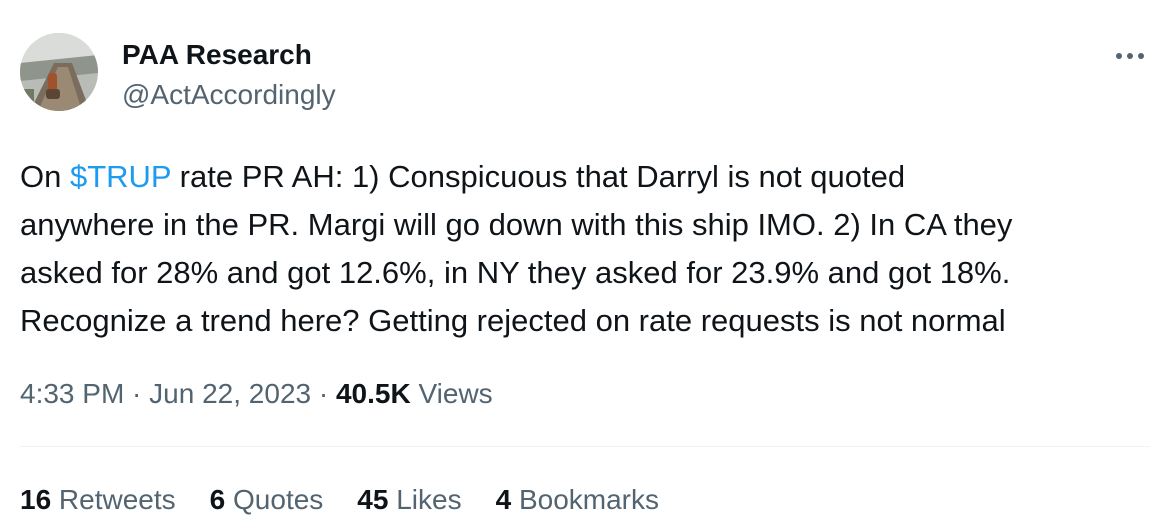 This screenshot has height=532, width=1168. Describe the element at coordinates (503, 499) in the screenshot. I see `bookmarks-count: 4` at that location.